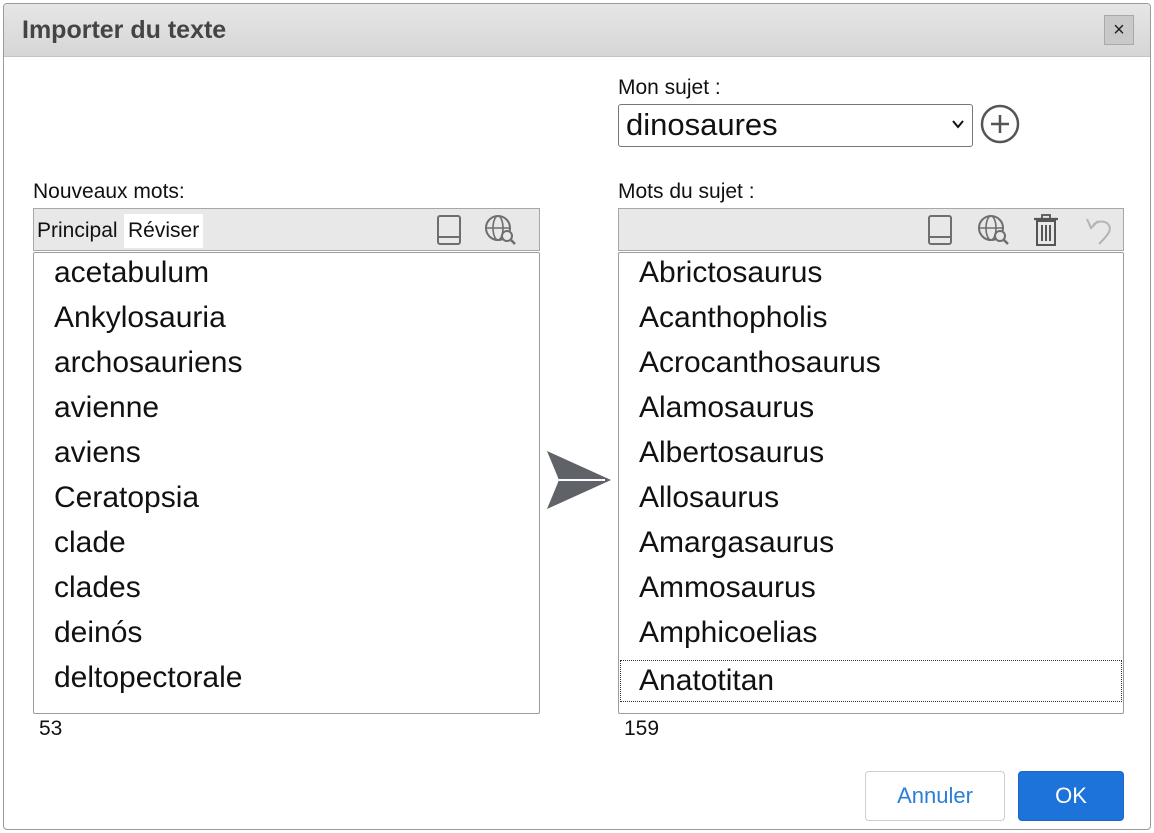  Describe the element at coordinates (731, 453) in the screenshot. I see `list-item: Albertosaurus` at that location.